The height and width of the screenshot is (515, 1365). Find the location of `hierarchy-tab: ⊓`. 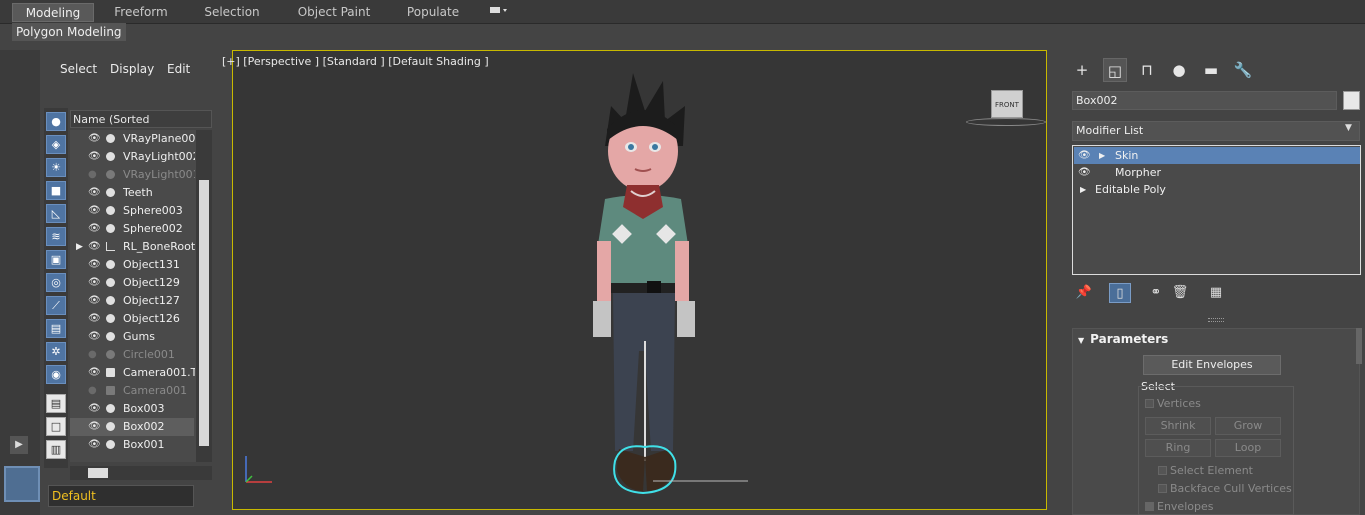

hierarchy-tab: ⊓ is located at coordinates (1147, 70).